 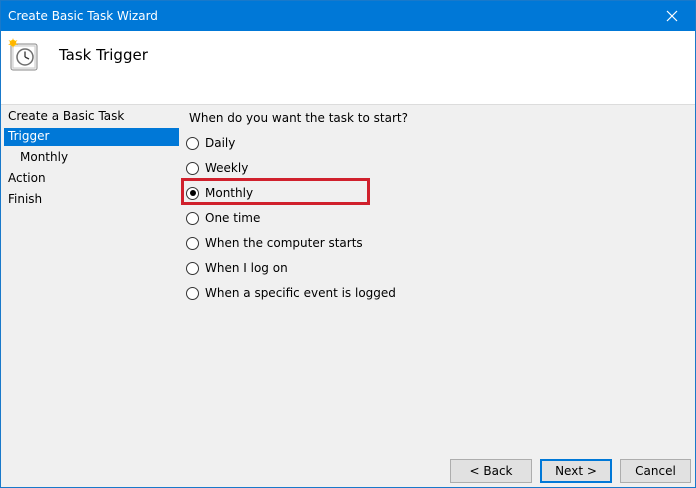 I want to click on radio-label: One time, so click(x=233, y=218).